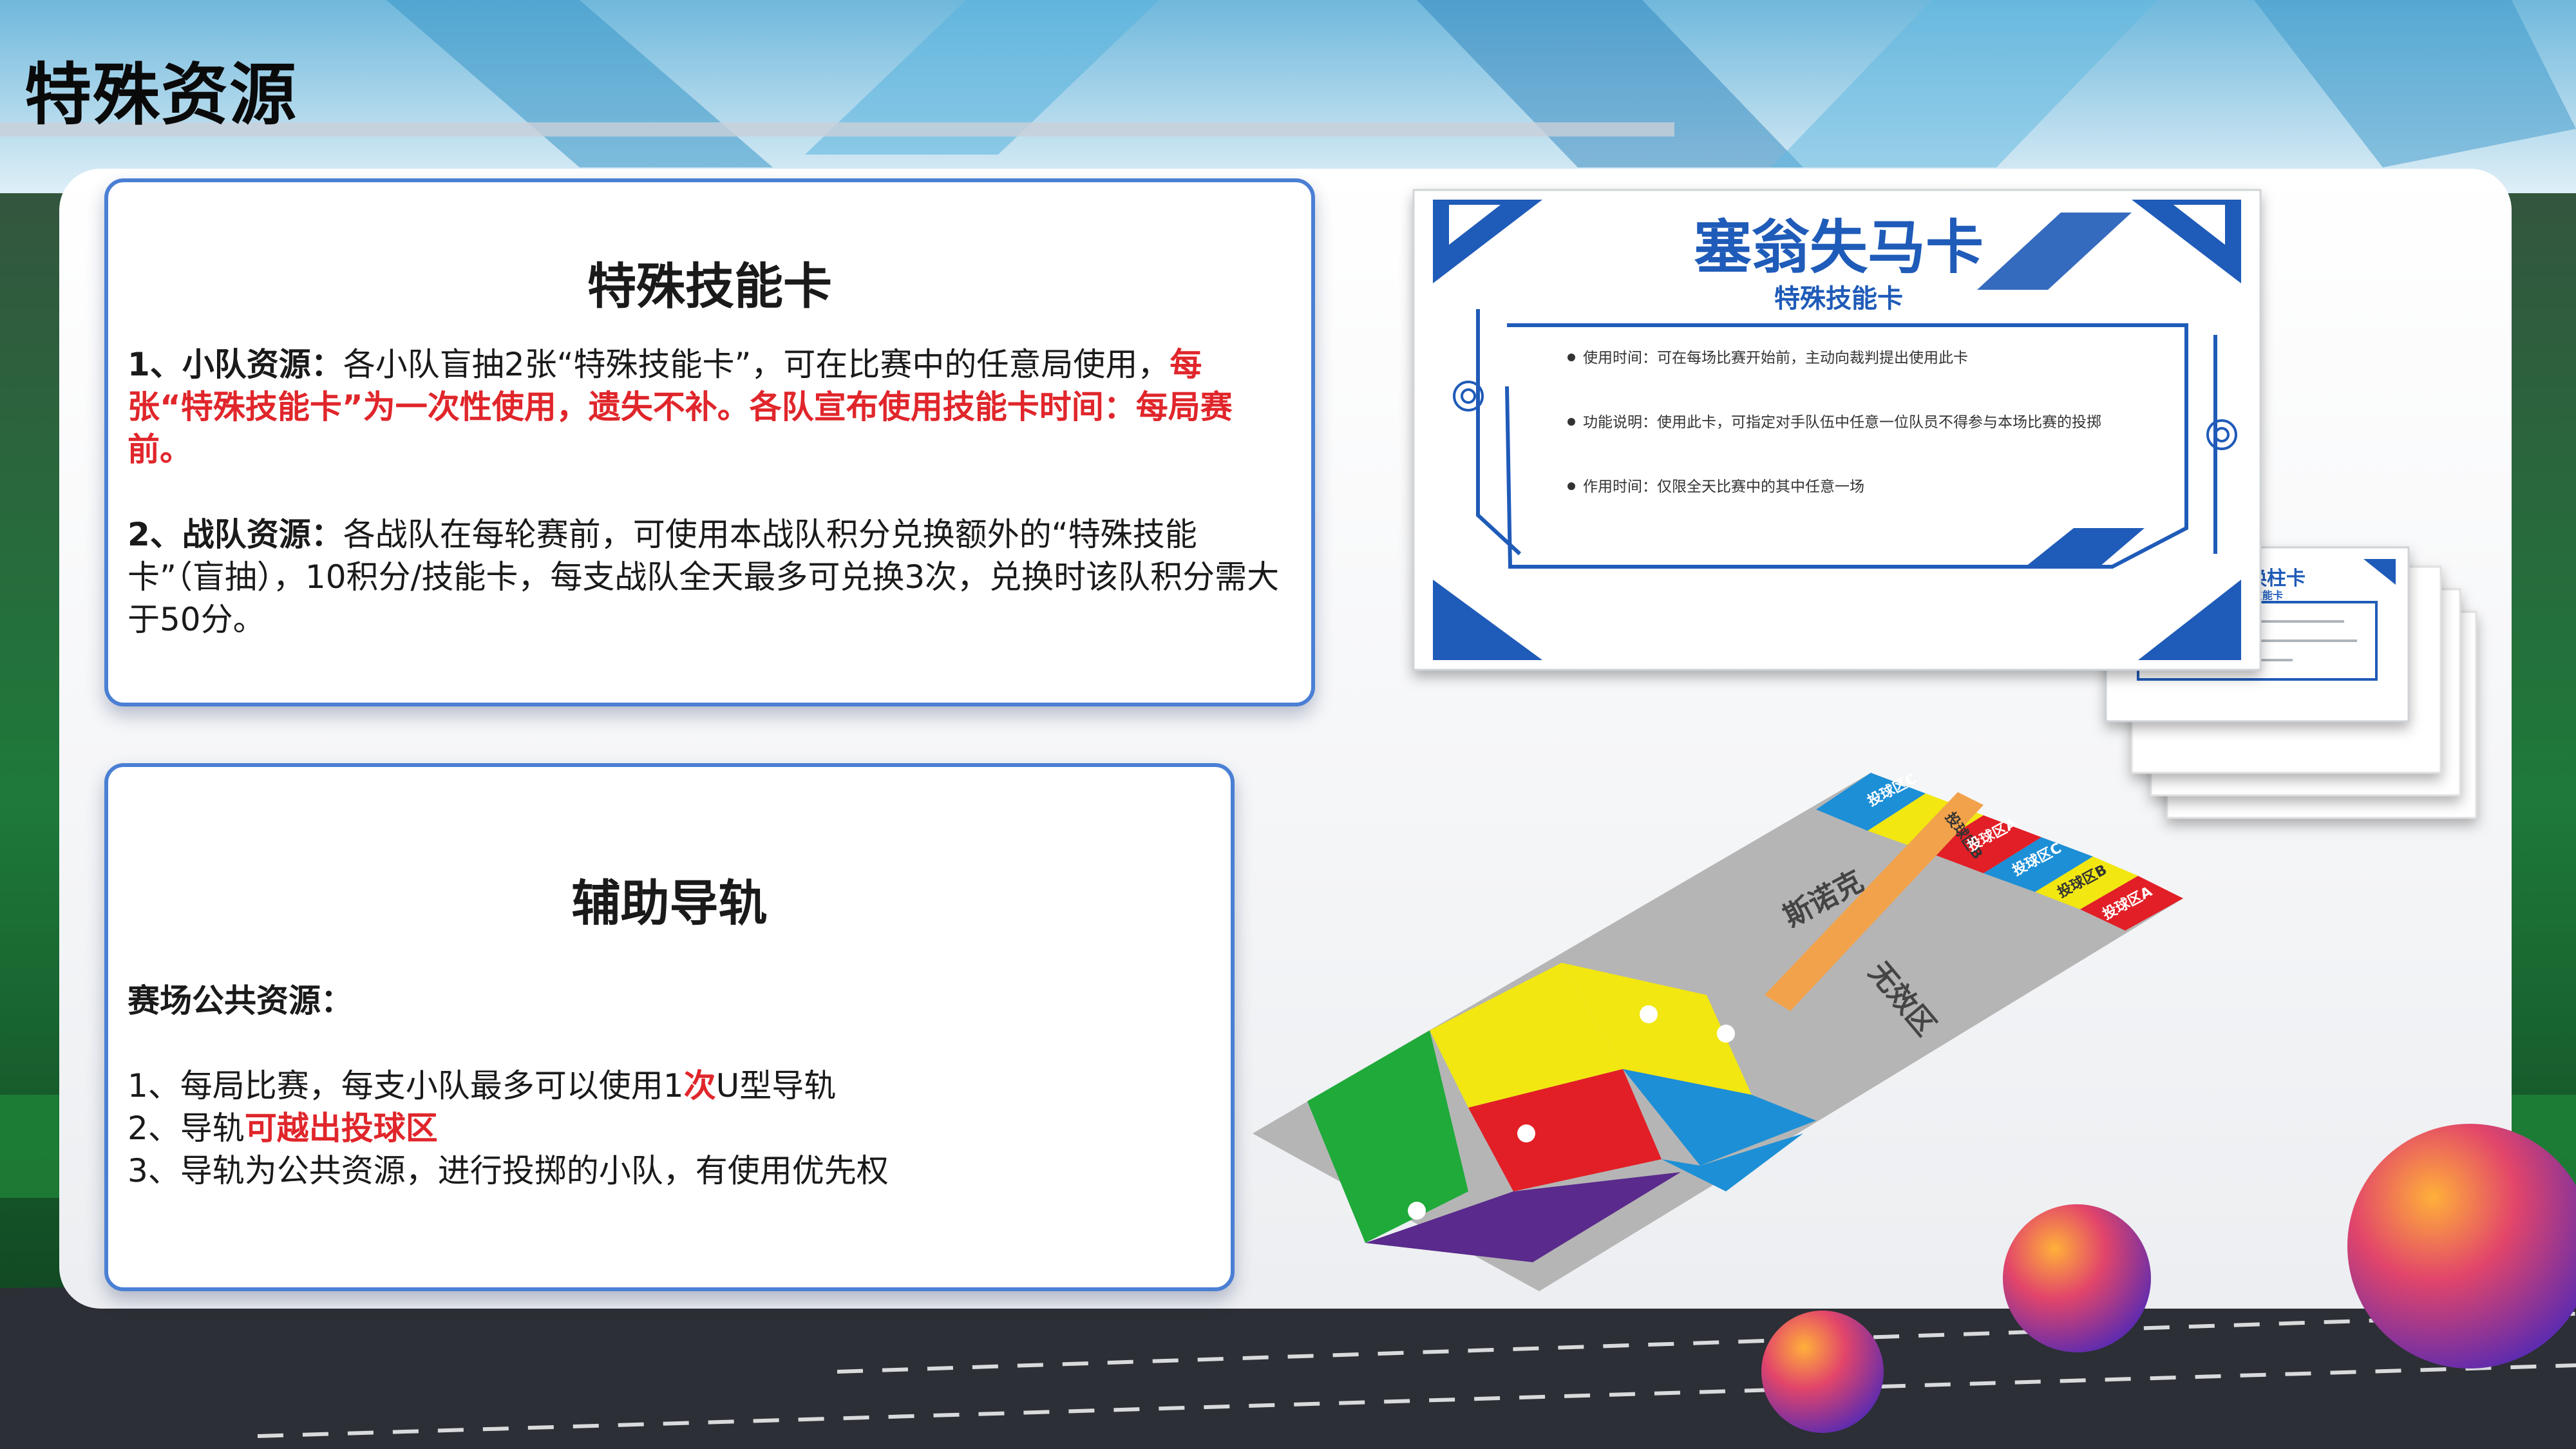 The image size is (2576, 1449). I want to click on large-card-subtitle: 特殊技能卡, so click(1838, 299).